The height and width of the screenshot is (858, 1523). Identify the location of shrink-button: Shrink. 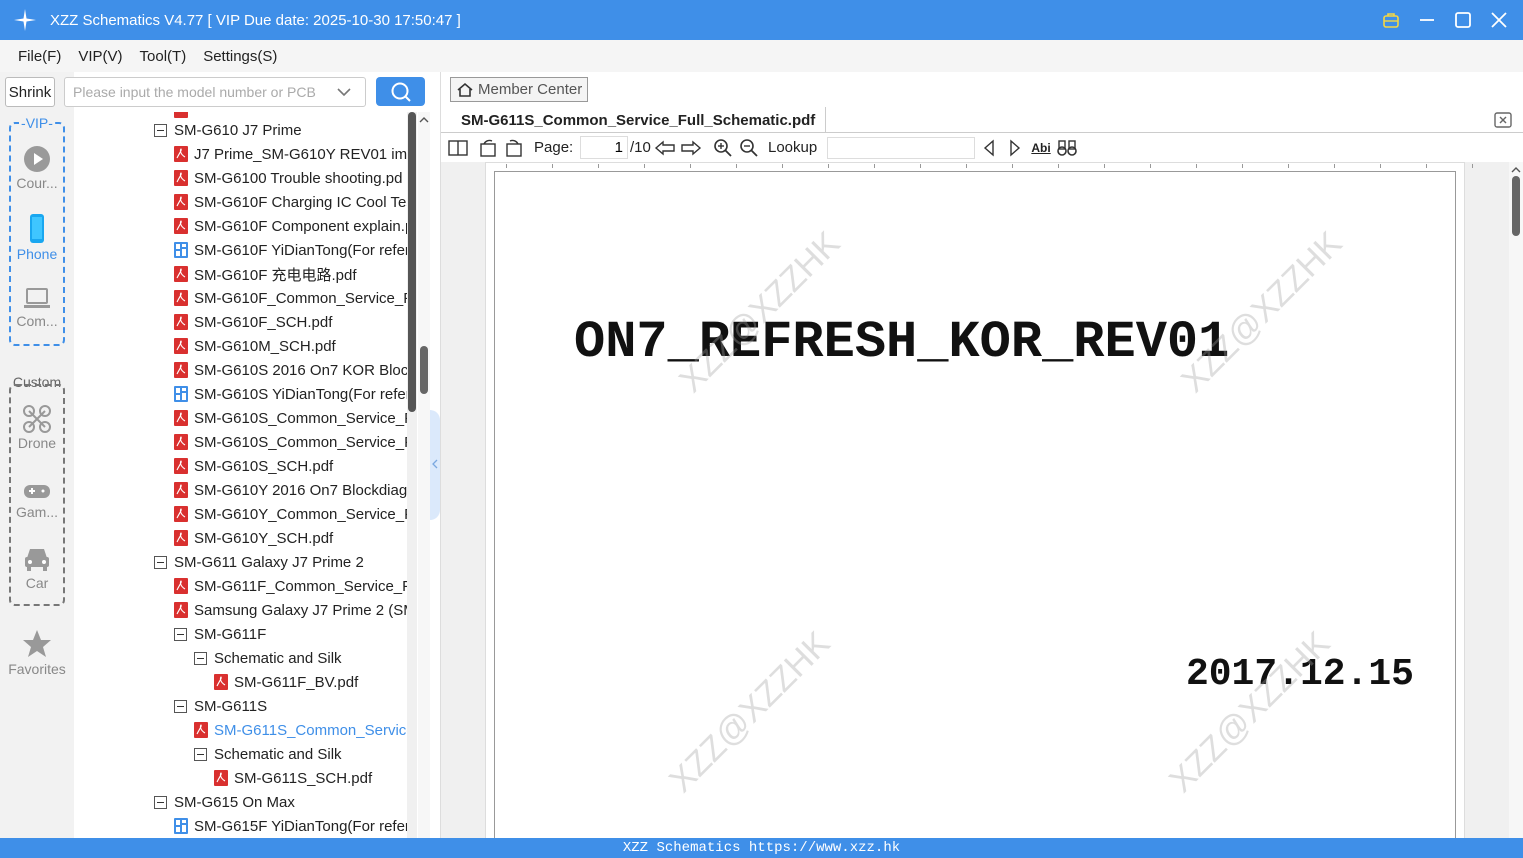
(30, 92).